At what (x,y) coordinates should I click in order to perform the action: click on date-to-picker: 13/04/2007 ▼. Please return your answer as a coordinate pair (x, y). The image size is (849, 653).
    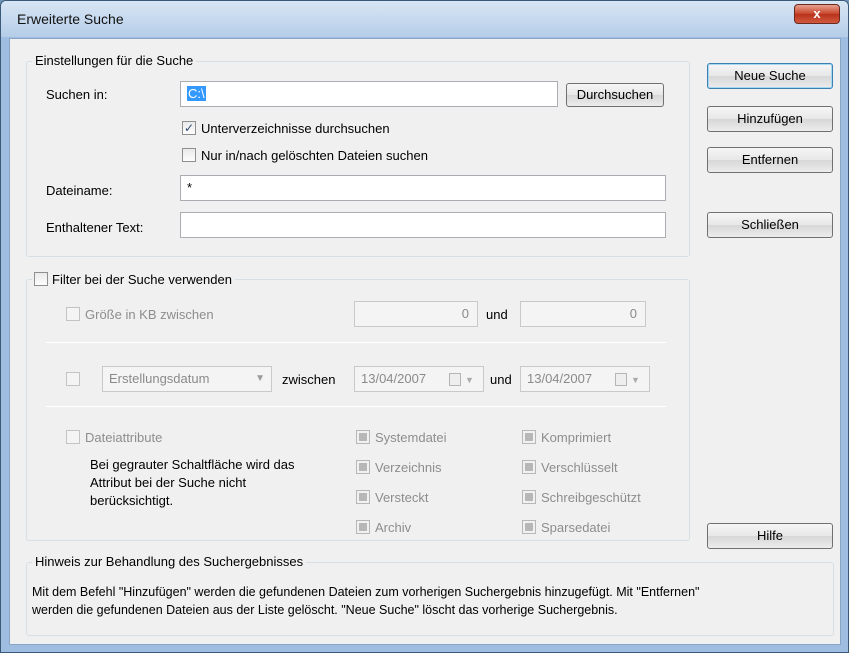
    Looking at the image, I should click on (585, 379).